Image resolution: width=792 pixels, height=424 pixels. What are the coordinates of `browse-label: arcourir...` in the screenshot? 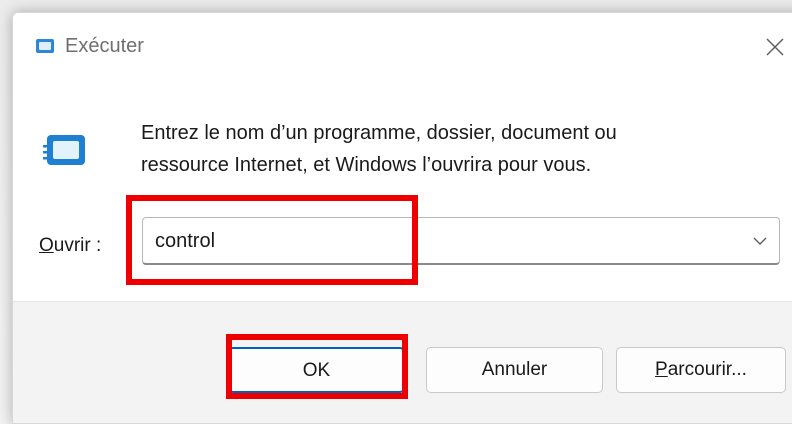 It's located at (707, 369).